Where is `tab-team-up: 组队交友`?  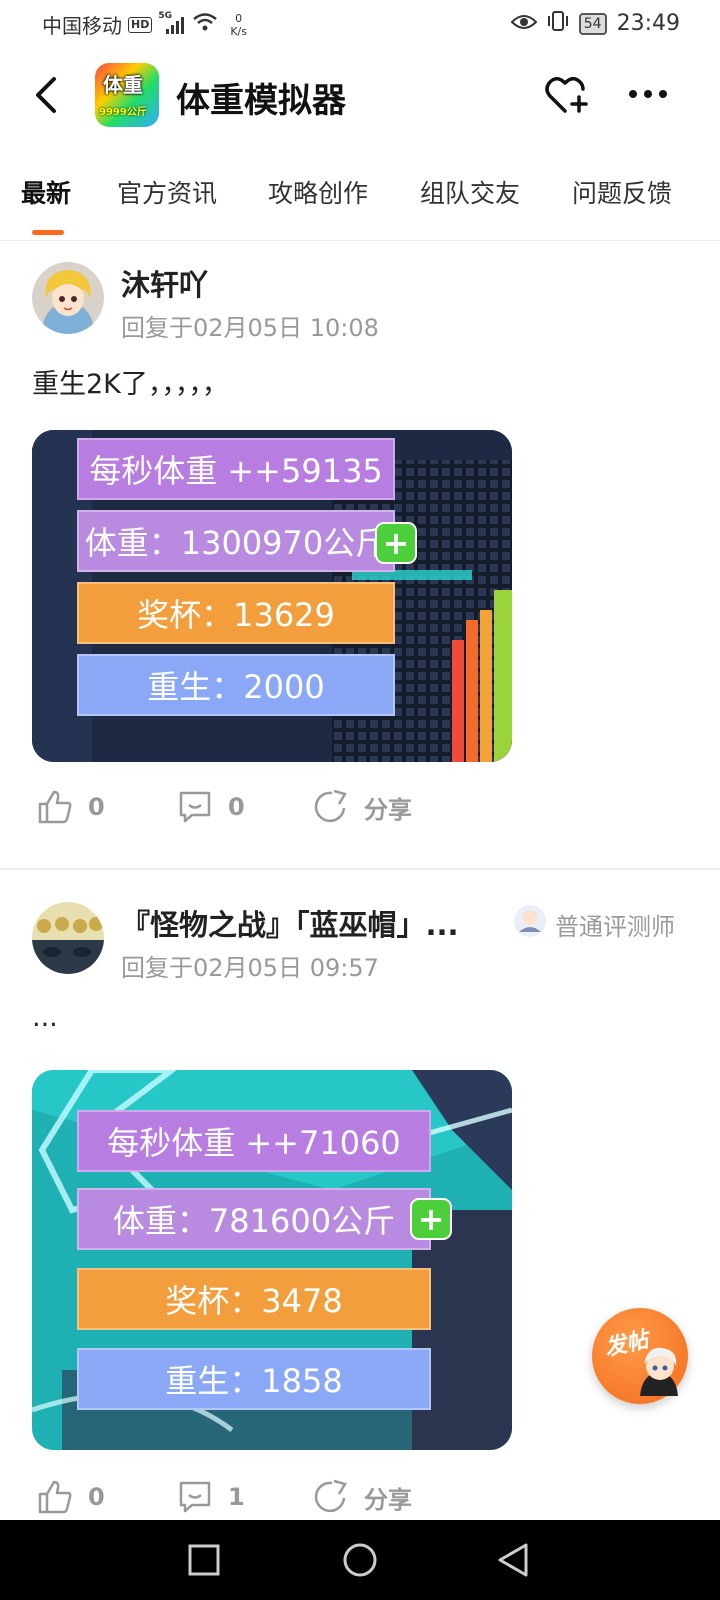 tab-team-up: 组队交友 is located at coordinates (470, 192).